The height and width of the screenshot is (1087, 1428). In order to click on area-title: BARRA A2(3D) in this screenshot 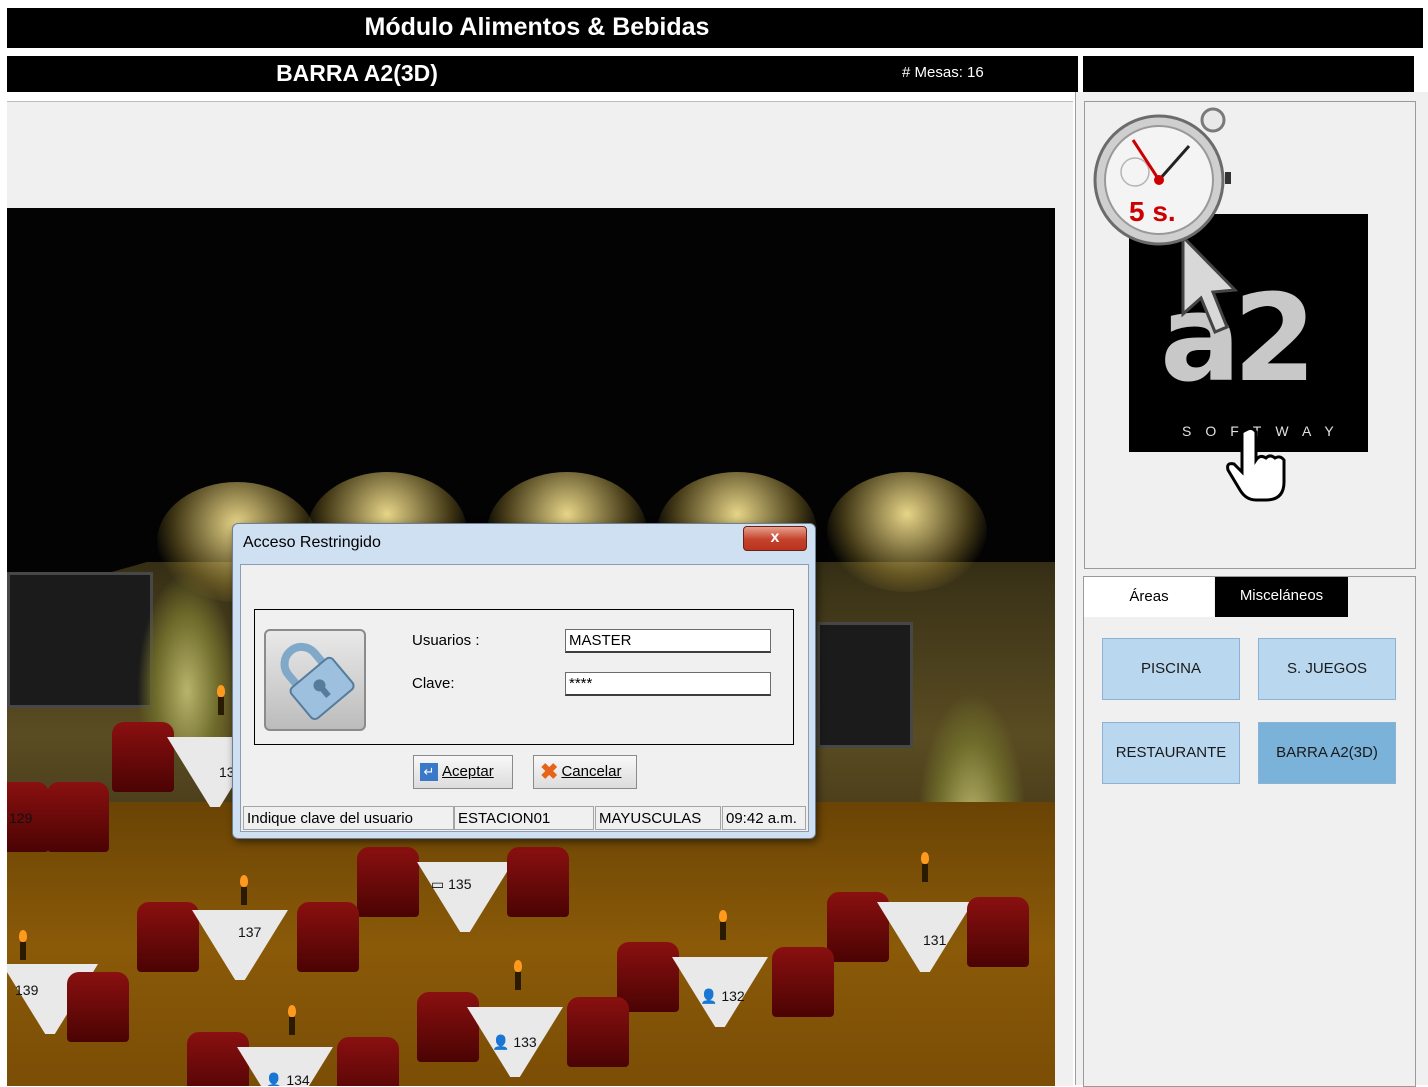, I will do `click(357, 73)`.